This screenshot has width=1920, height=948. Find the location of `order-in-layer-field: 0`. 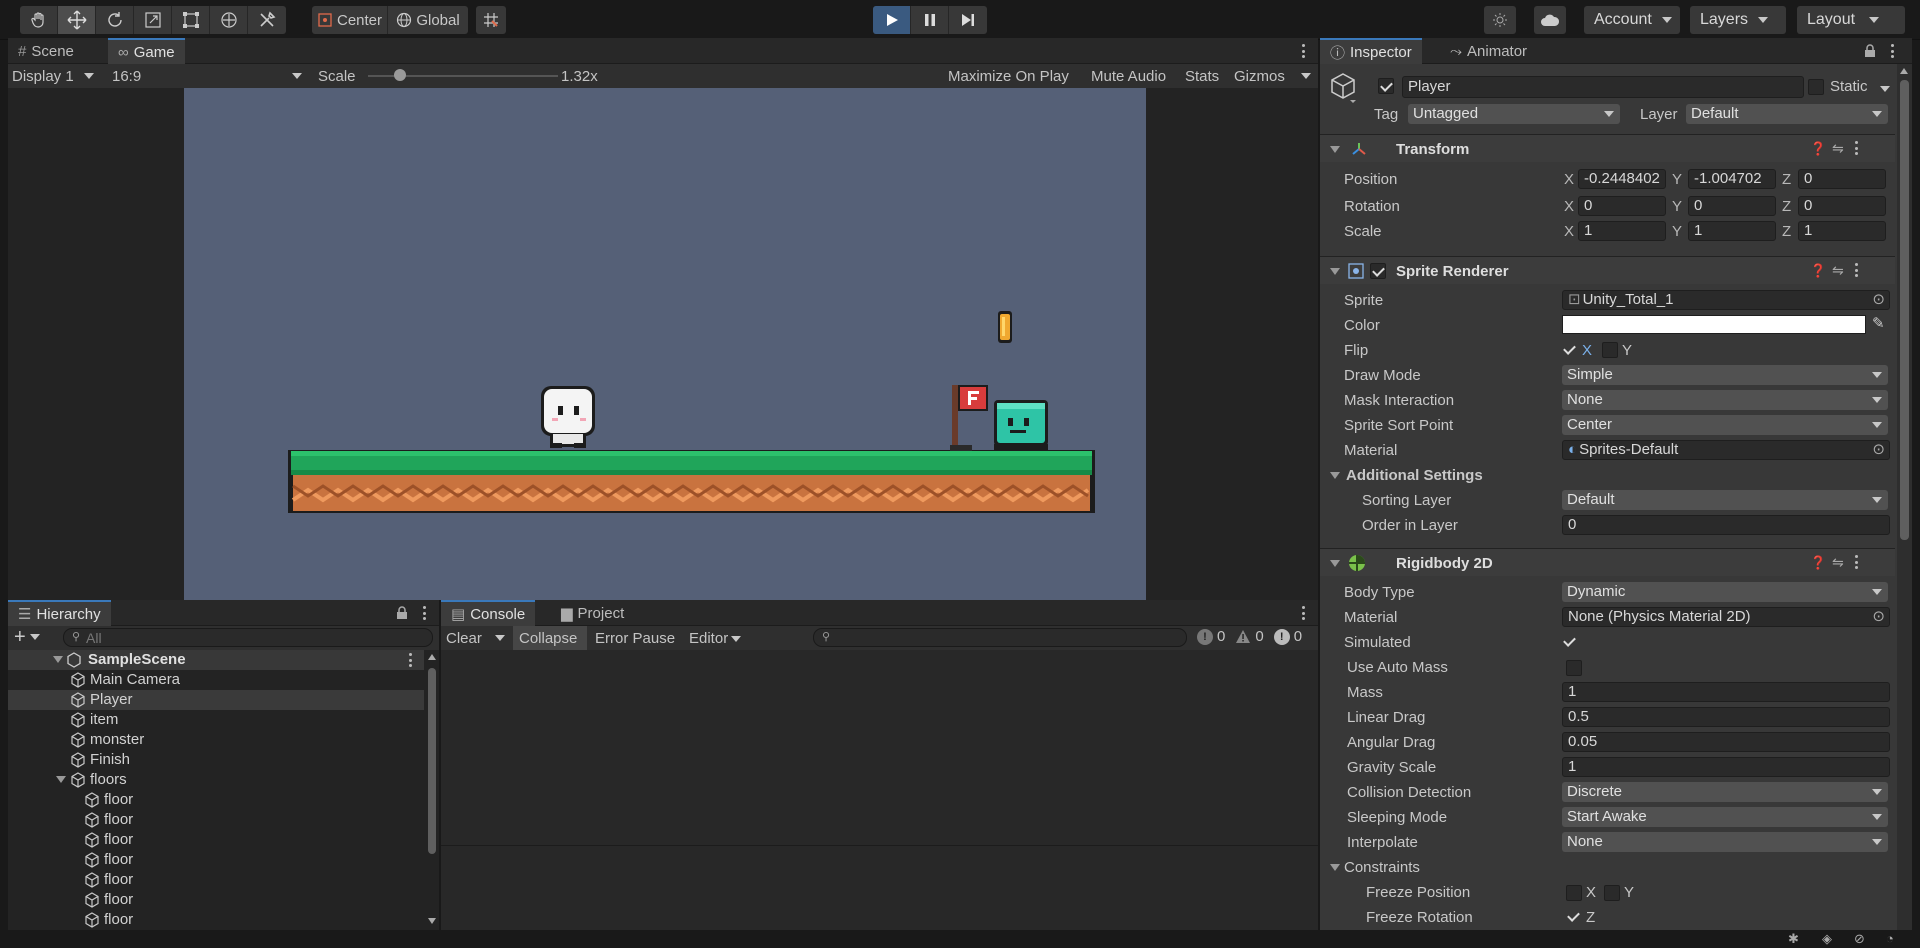

order-in-layer-field: 0 is located at coordinates (1726, 525).